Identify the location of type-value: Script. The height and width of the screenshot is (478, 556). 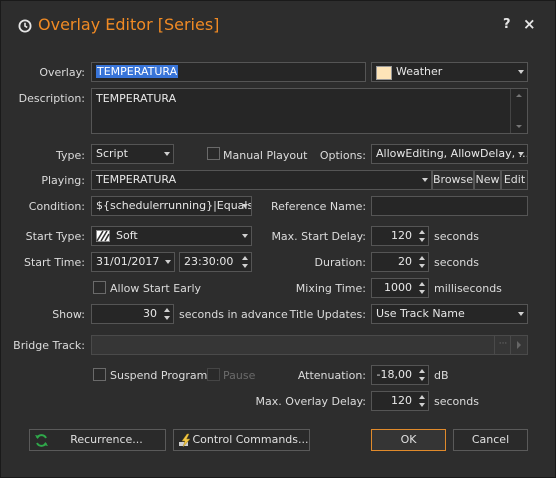
(112, 153).